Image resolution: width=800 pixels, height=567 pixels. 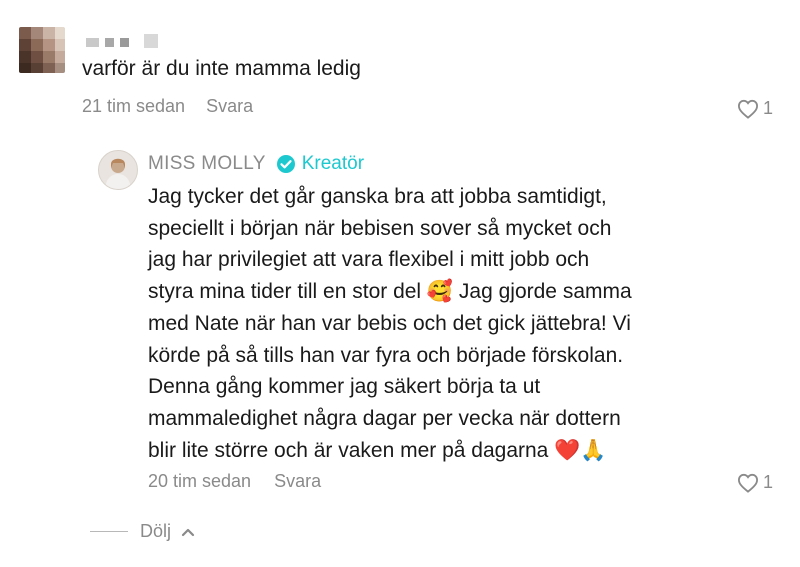 I want to click on hide-replies-button: Dölj, so click(x=142, y=531).